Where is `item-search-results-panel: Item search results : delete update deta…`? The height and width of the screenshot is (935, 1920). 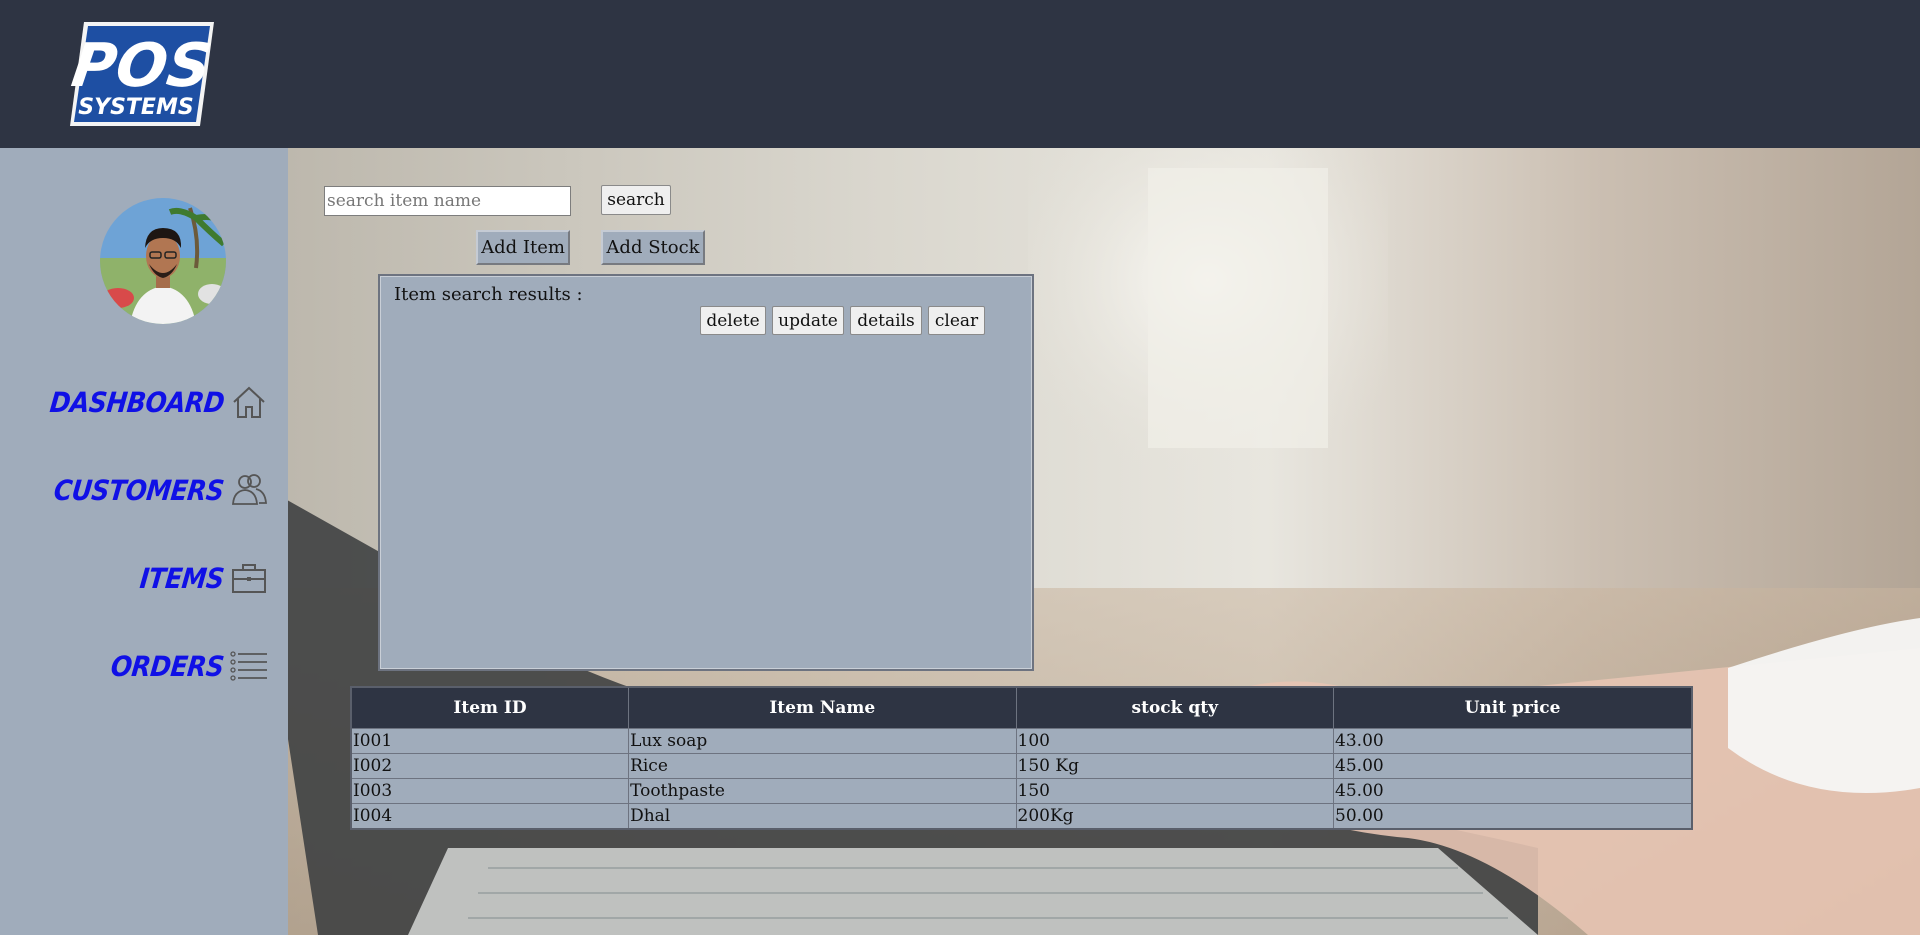
item-search-results-panel: Item search results : delete update deta… is located at coordinates (706, 472).